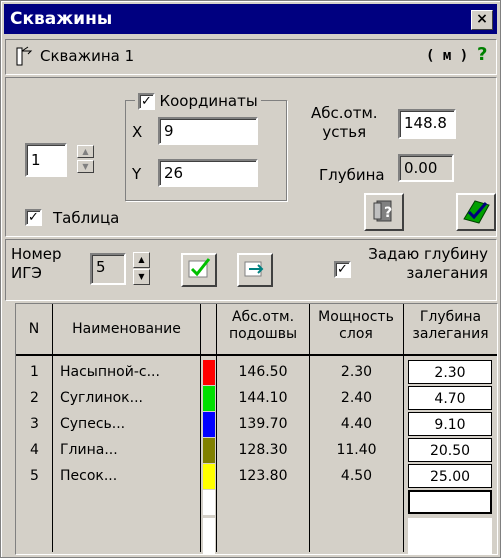 The image size is (501, 558). What do you see at coordinates (85, 166) in the screenshot?
I see `spin-down-icon: ▼` at bounding box center [85, 166].